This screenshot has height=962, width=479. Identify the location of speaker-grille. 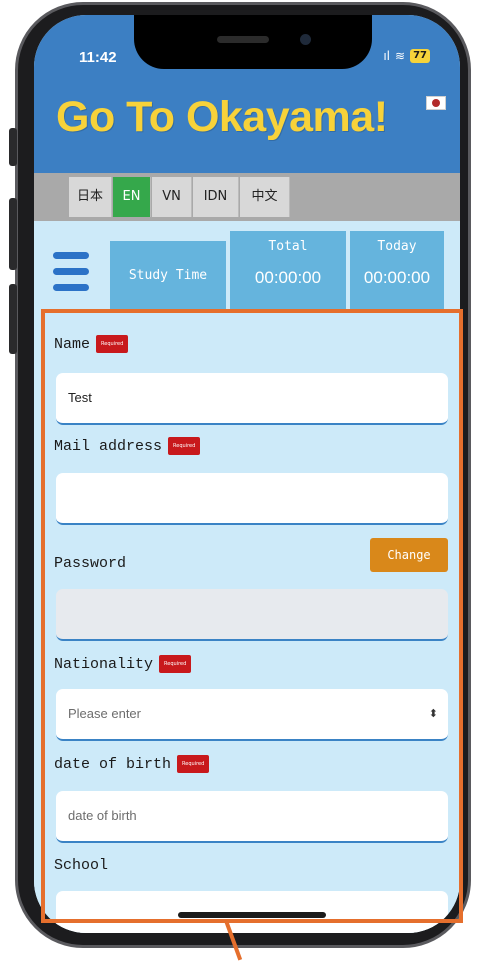
(243, 39).